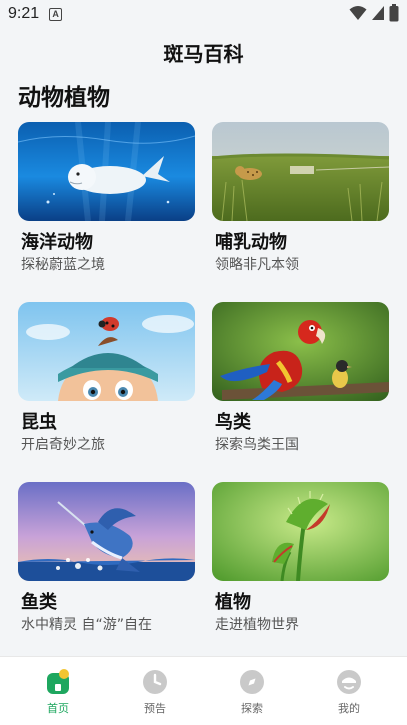 This screenshot has height=725, width=407. I want to click on category-name: 鸟类, so click(233, 422).